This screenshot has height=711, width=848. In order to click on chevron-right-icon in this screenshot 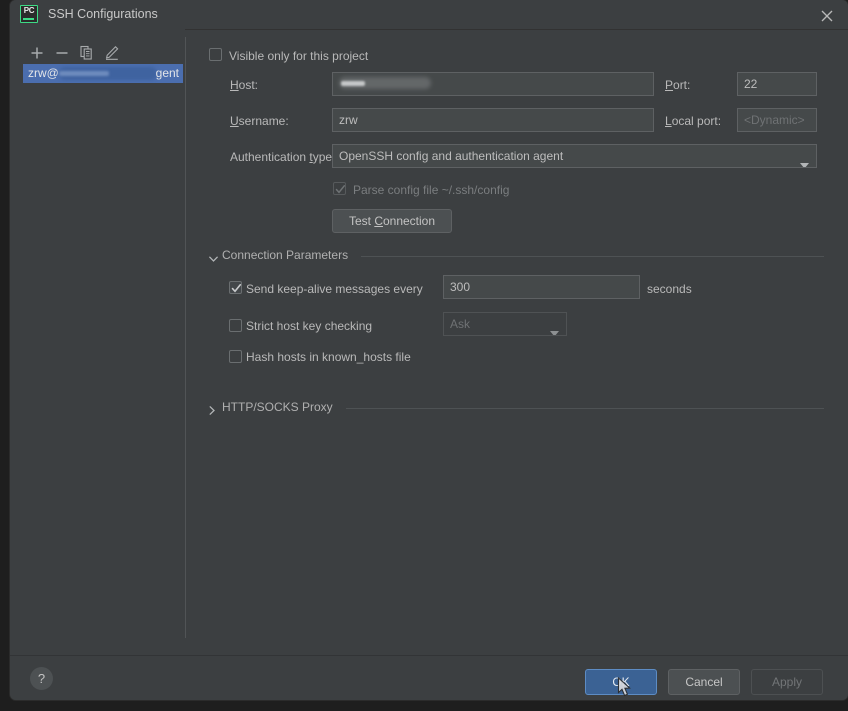, I will do `click(212, 411)`.